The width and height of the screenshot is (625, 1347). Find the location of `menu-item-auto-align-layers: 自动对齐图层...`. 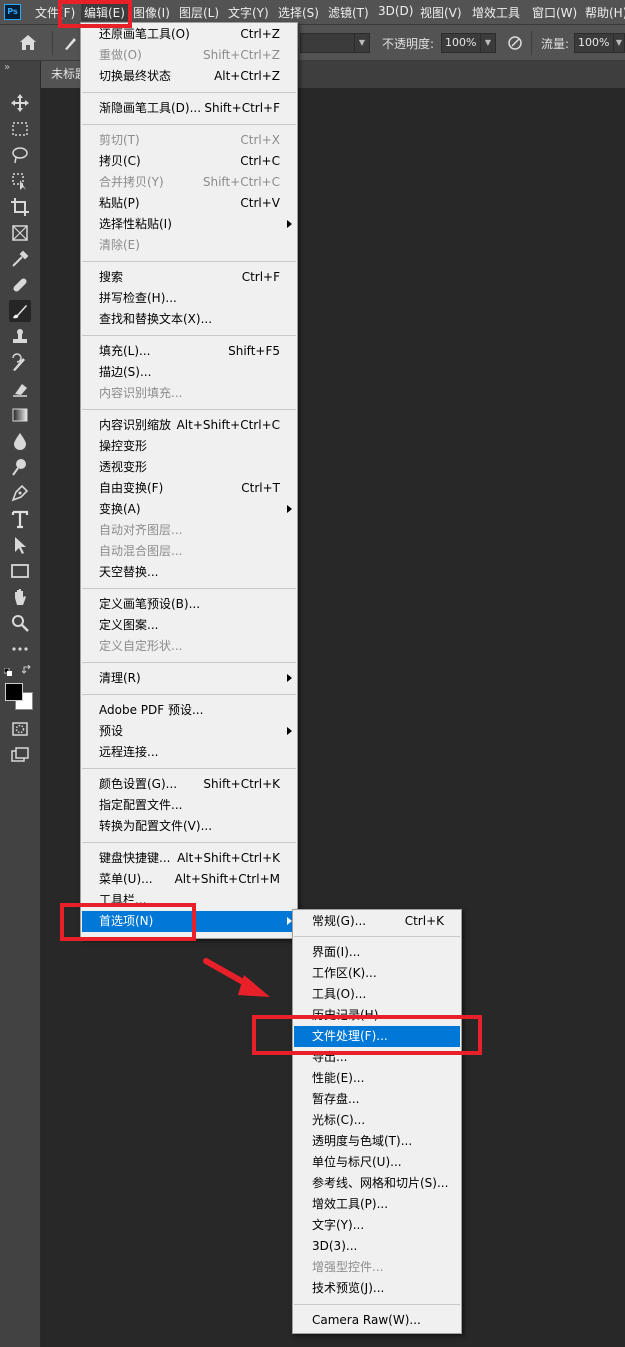

menu-item-auto-align-layers: 自动对齐图层... is located at coordinates (141, 530).